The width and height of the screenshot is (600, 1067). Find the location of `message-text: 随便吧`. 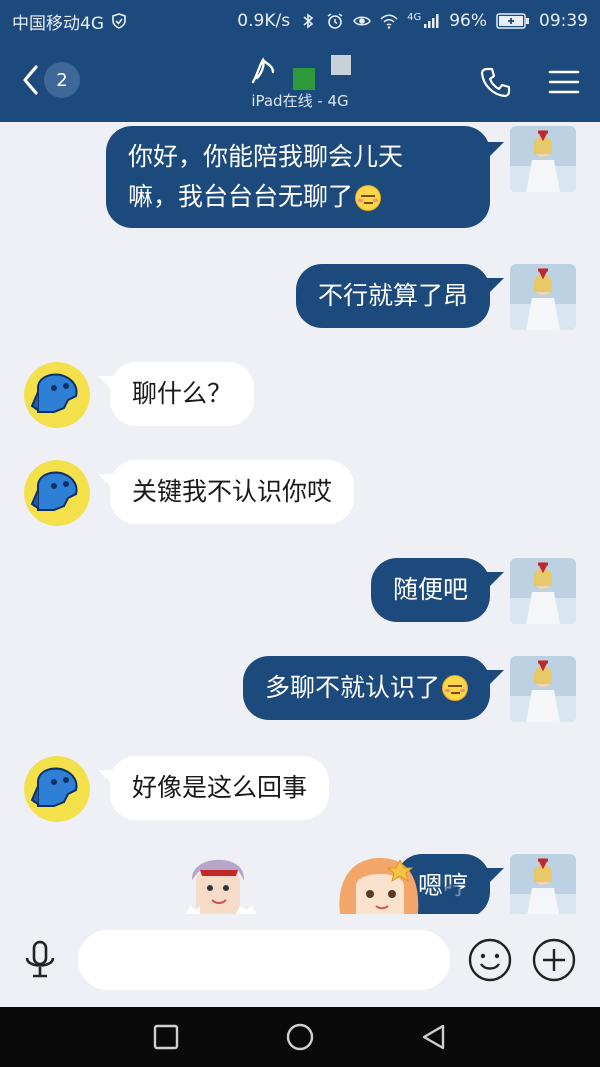

message-text: 随便吧 is located at coordinates (430, 589).